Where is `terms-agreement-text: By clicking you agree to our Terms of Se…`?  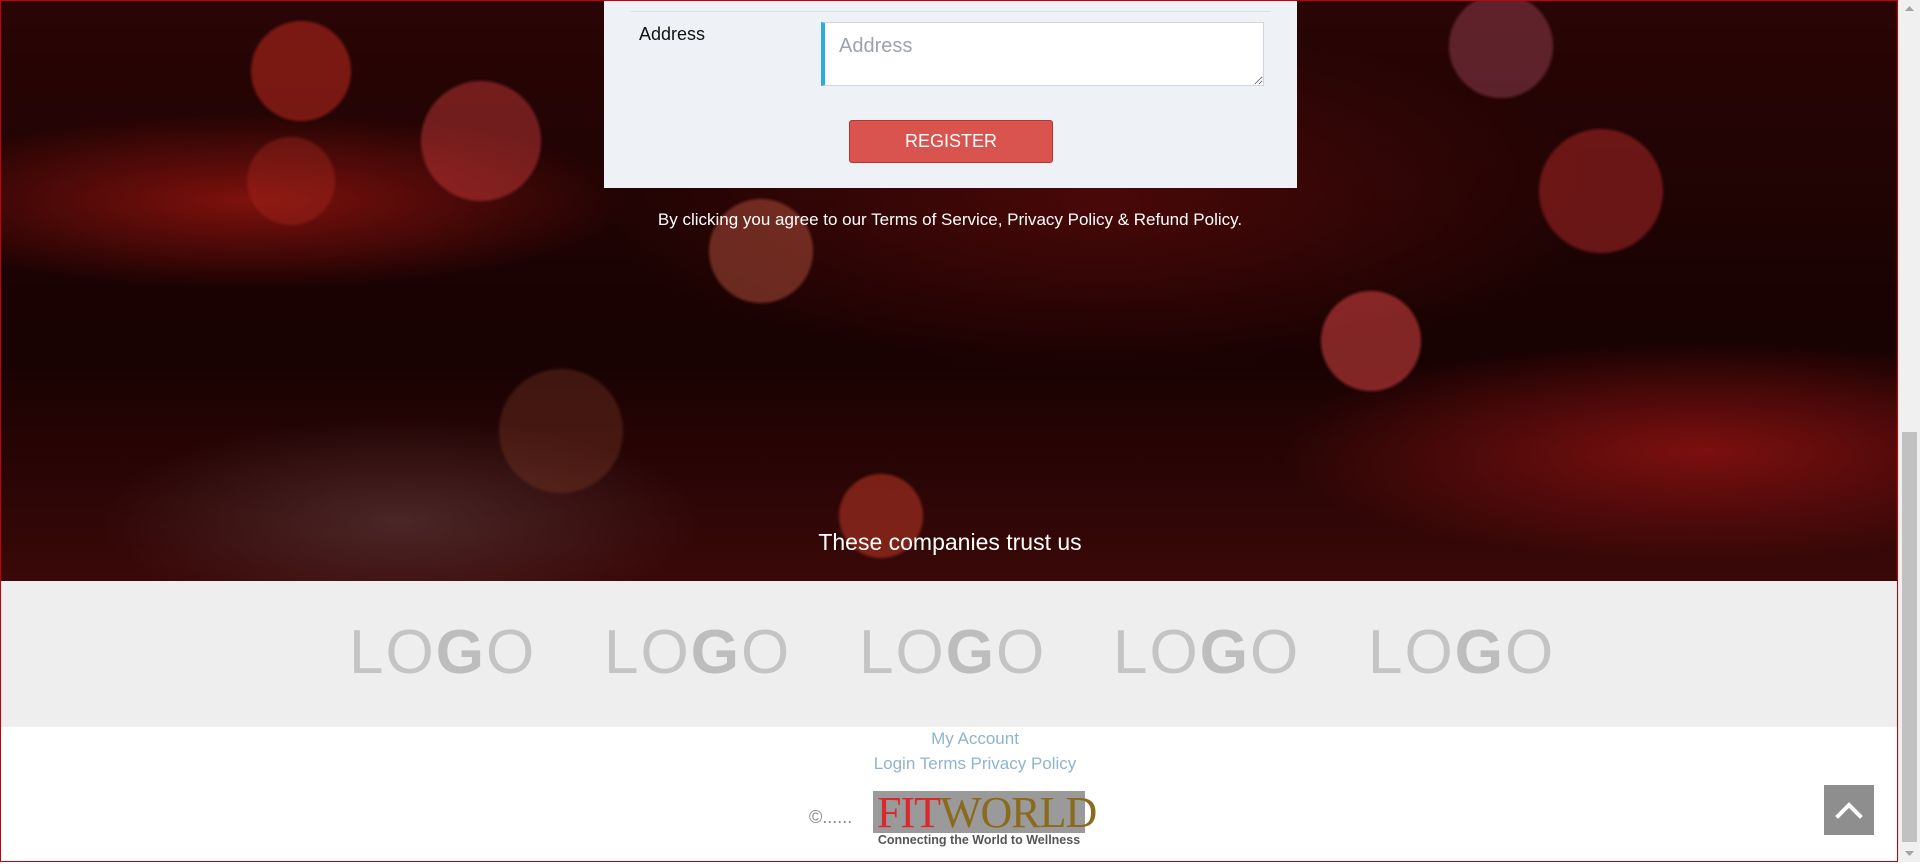 terms-agreement-text: By clicking you agree to our Terms of Se… is located at coordinates (950, 219).